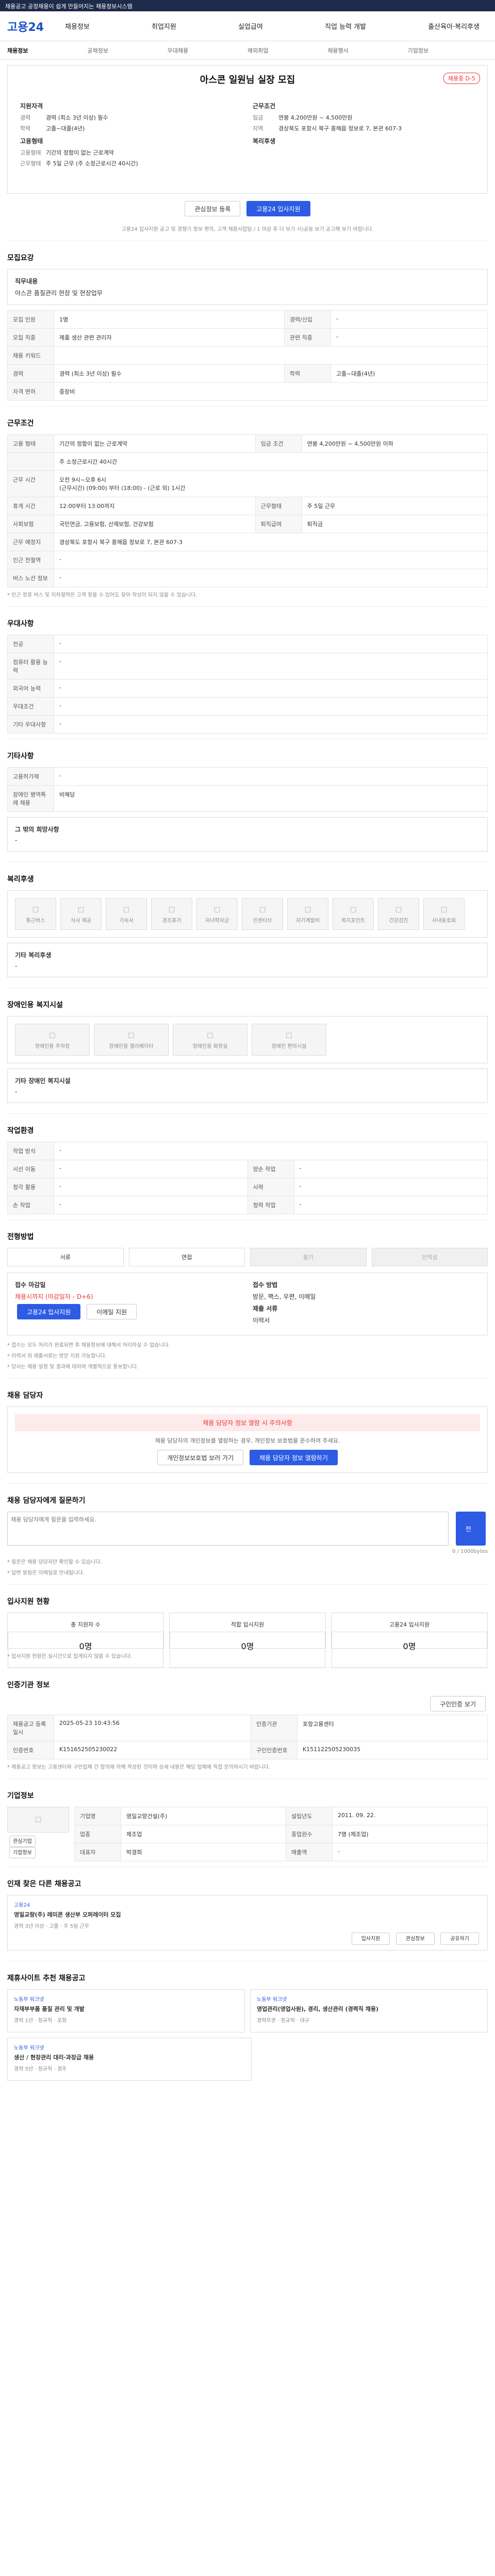 The width and height of the screenshot is (495, 2576). What do you see at coordinates (459, 1939) in the screenshot?
I see `card-button: 공유하기` at bounding box center [459, 1939].